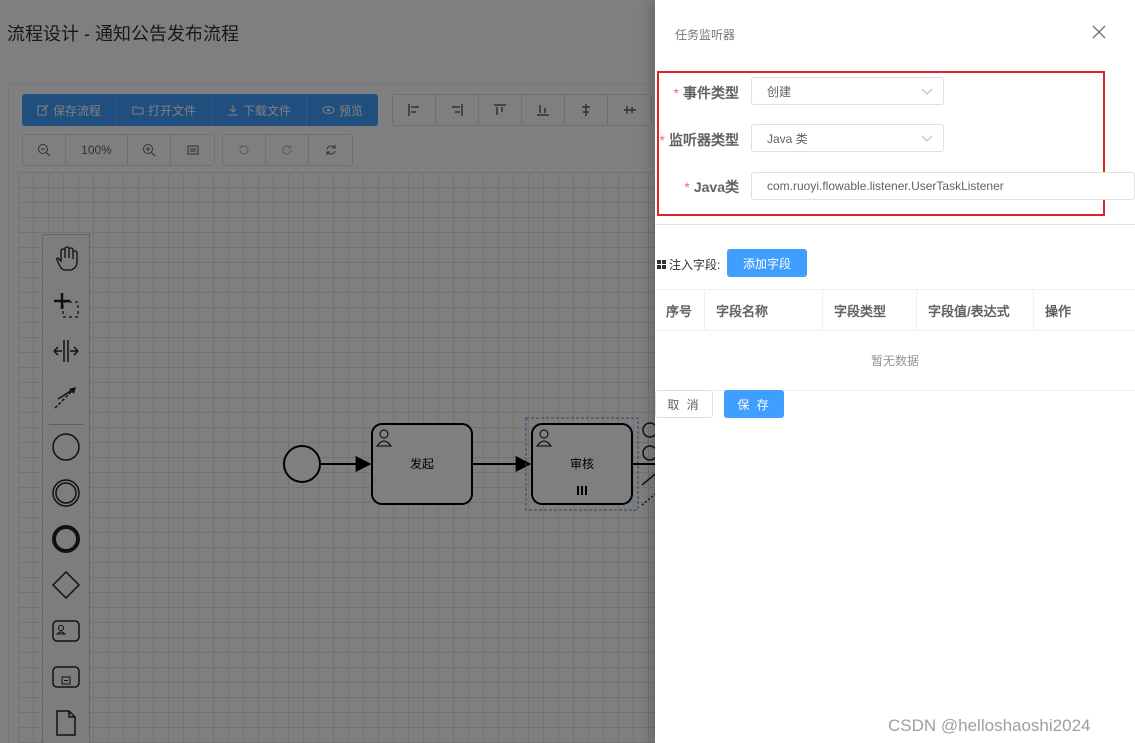 This screenshot has width=1135, height=743. What do you see at coordinates (695, 265) in the screenshot?
I see `inject-fields-text: 注入字段:` at bounding box center [695, 265].